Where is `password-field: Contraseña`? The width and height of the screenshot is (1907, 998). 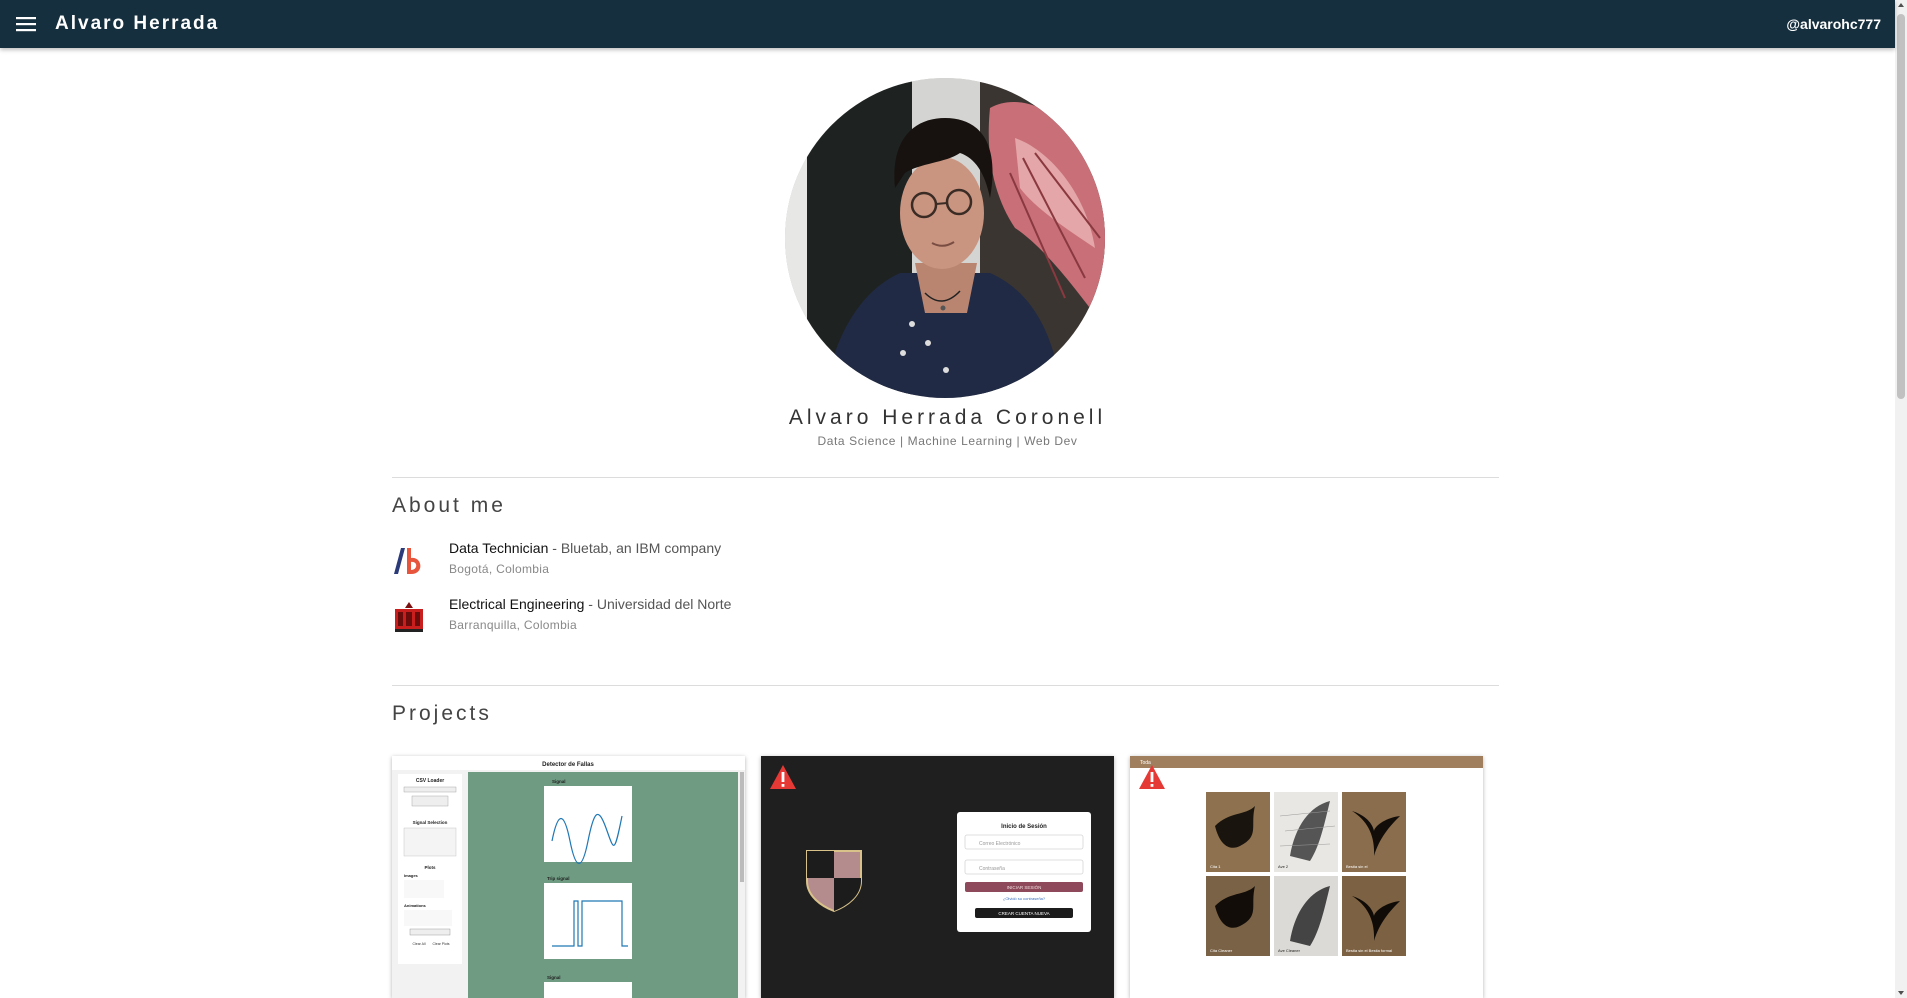 password-field: Contraseña is located at coordinates (992, 869).